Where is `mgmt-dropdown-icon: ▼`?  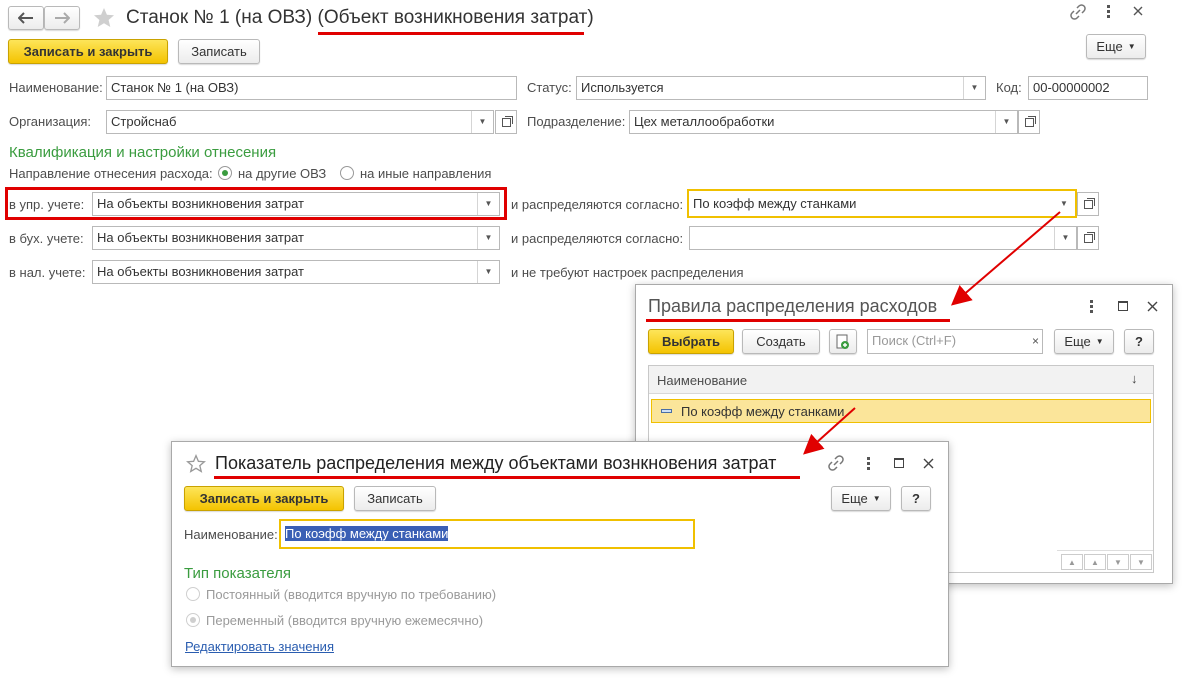
mgmt-dropdown-icon: ▼ is located at coordinates (488, 204).